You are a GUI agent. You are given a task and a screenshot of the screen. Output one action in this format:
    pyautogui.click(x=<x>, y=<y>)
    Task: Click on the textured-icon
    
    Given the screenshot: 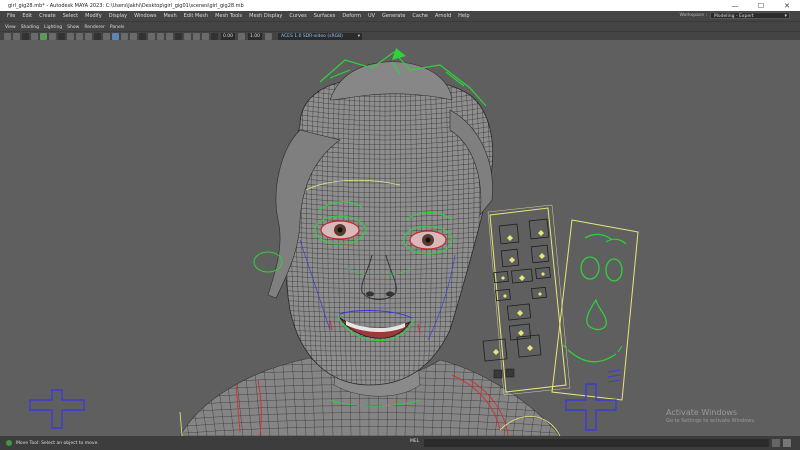 What is the action you would take?
    pyautogui.click(x=124, y=36)
    